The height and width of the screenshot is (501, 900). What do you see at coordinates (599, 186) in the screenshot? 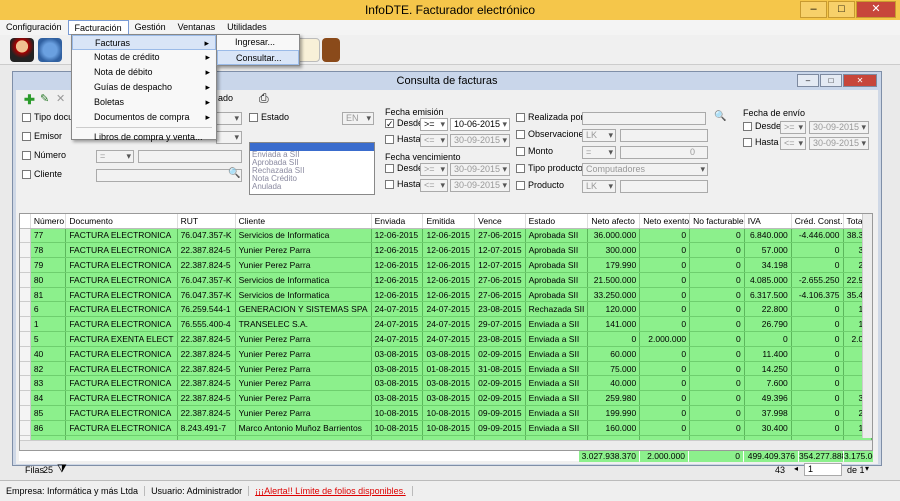
I see `producto-op: LK` at bounding box center [599, 186].